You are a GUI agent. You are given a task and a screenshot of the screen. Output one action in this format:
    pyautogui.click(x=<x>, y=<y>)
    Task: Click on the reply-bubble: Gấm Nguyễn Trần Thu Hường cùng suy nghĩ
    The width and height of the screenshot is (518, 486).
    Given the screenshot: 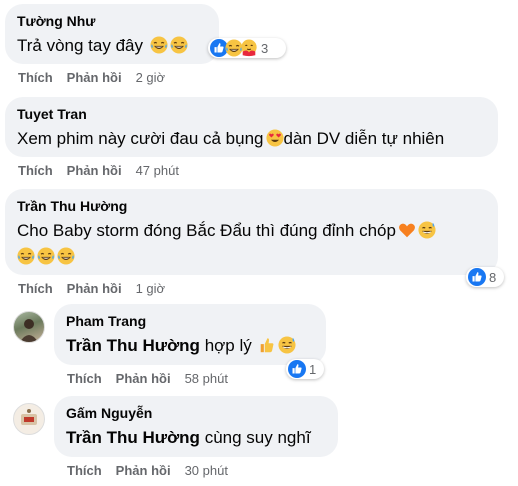 What is the action you would take?
    pyautogui.click(x=196, y=426)
    